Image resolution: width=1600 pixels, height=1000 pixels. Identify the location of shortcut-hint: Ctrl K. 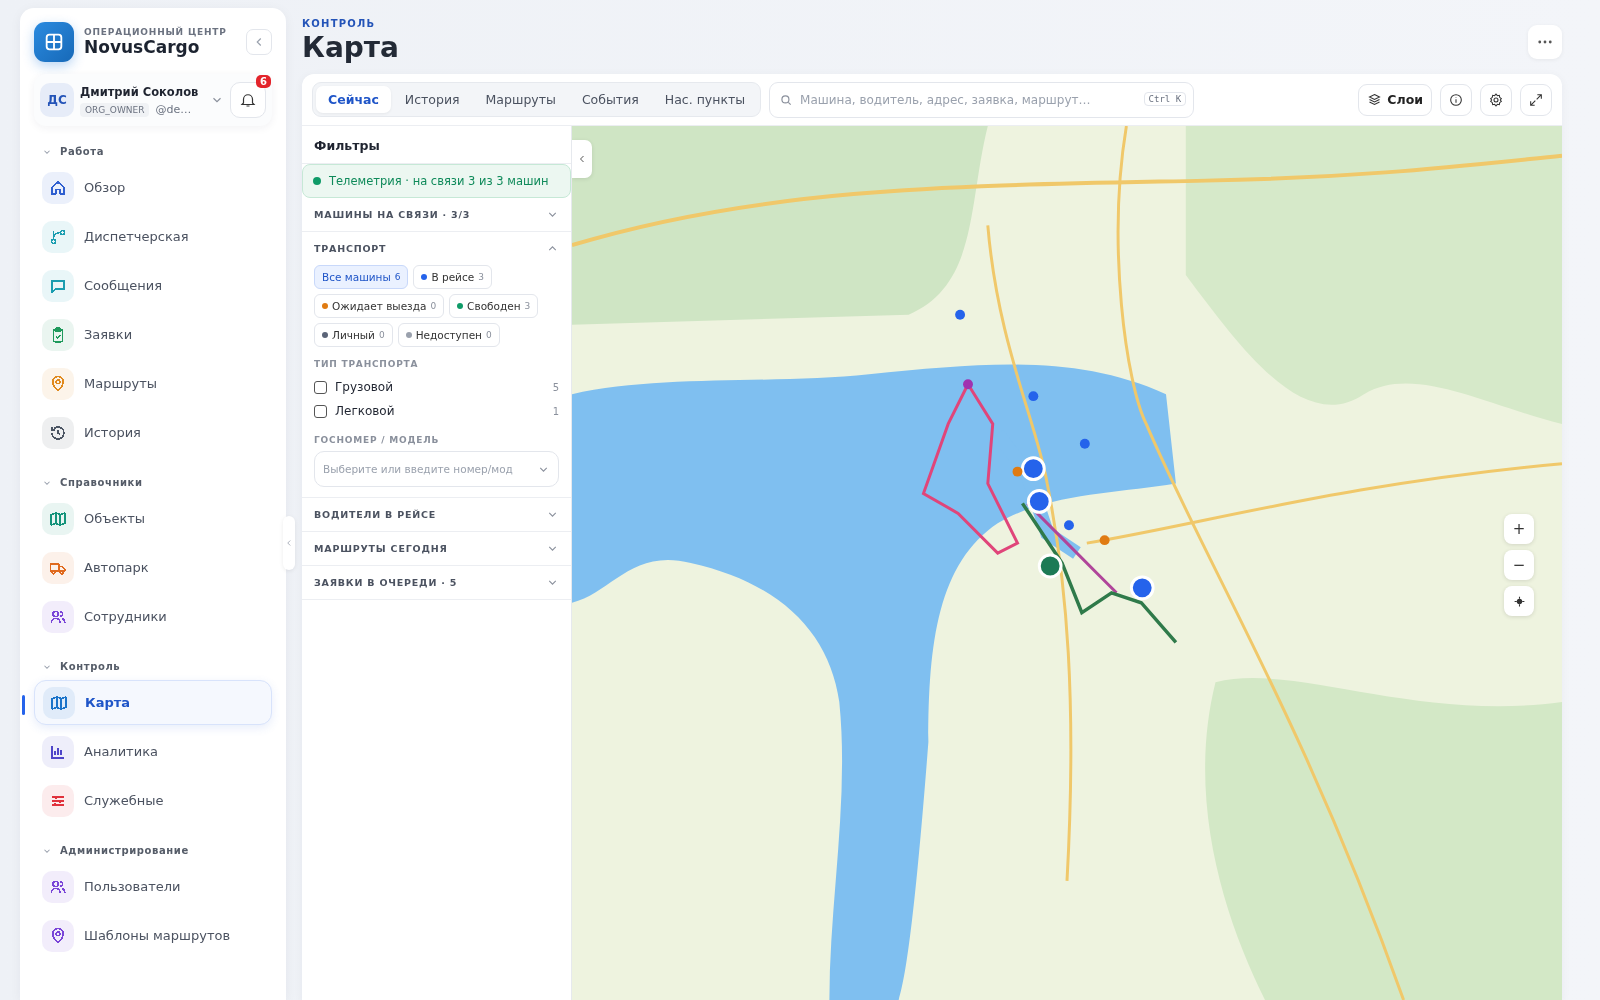
(1165, 98).